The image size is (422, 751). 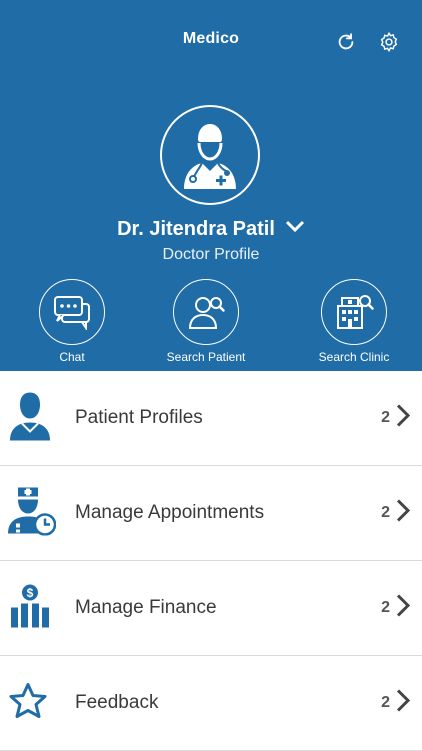 What do you see at coordinates (30, 608) in the screenshot?
I see `finance-icon: $` at bounding box center [30, 608].